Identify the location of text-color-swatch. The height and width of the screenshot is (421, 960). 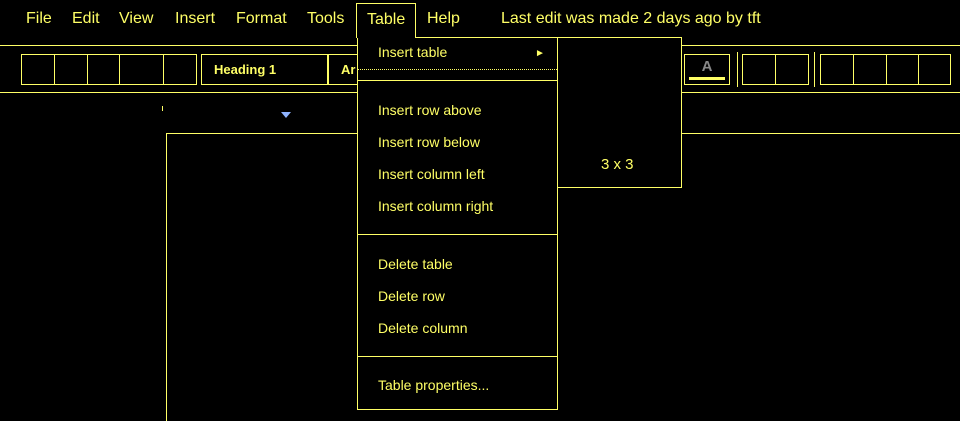
(707, 78).